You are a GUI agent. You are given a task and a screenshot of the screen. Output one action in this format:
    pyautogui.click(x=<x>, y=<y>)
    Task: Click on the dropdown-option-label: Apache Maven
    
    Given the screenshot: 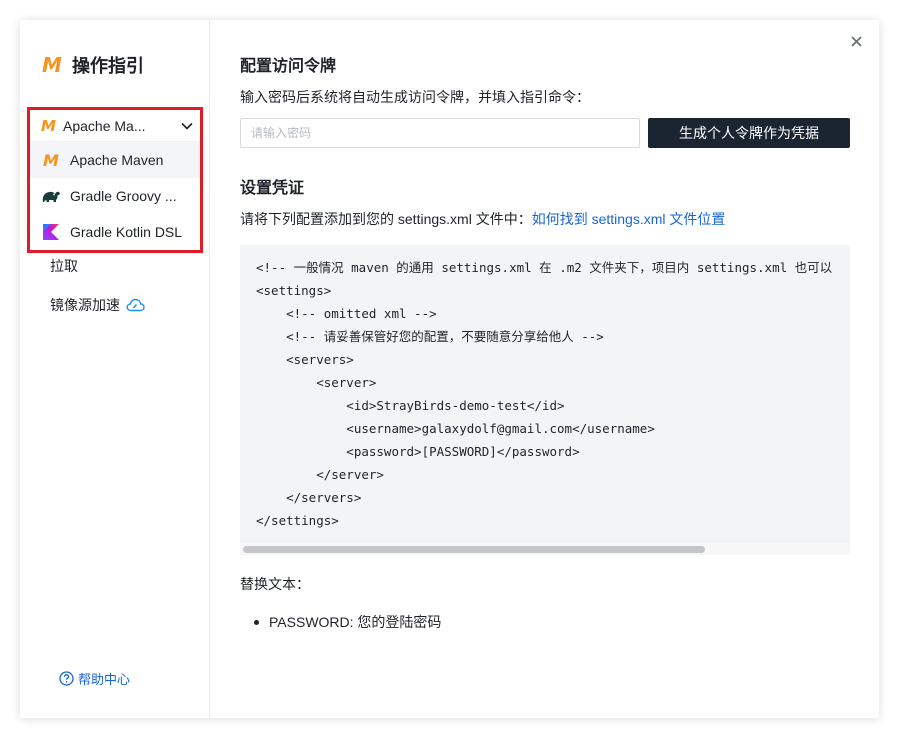 What is the action you would take?
    pyautogui.click(x=117, y=160)
    